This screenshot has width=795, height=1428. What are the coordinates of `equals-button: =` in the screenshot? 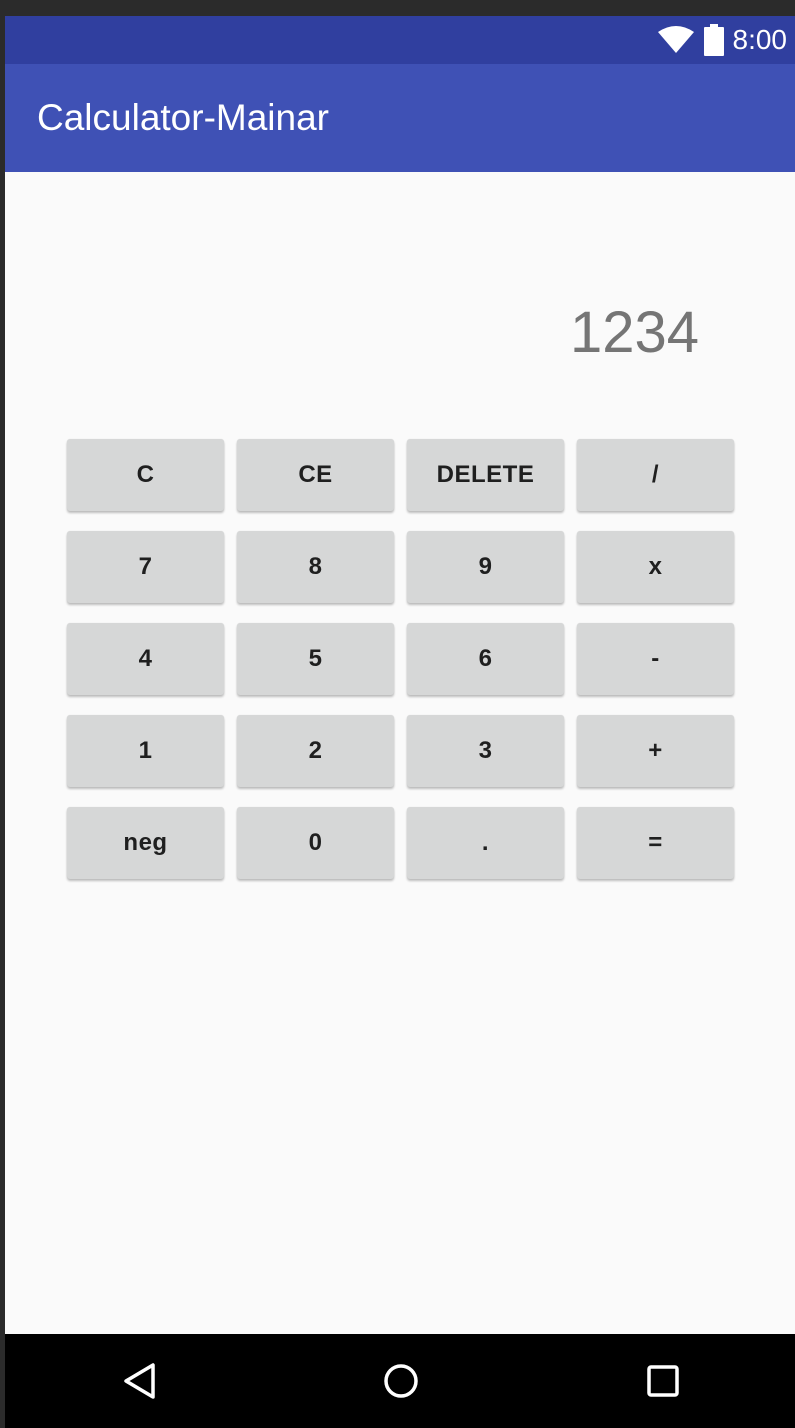 It's located at (655, 843).